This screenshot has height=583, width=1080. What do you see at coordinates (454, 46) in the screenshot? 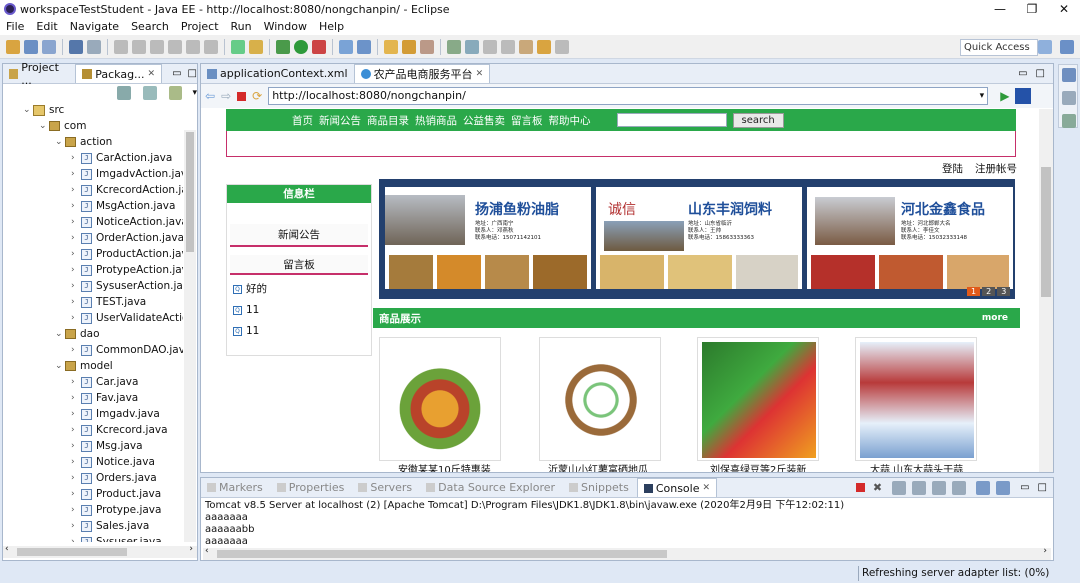
I see `globe-icon` at bounding box center [454, 46].